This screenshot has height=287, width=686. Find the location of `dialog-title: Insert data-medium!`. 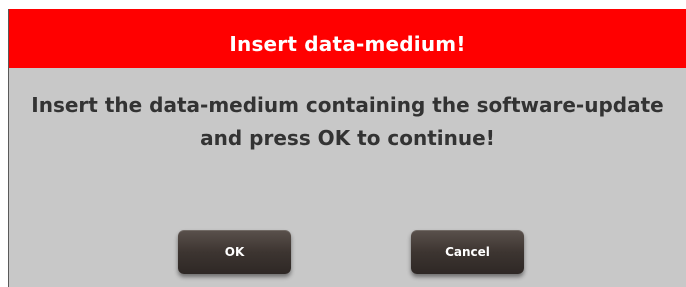

dialog-title: Insert data-medium! is located at coordinates (347, 43).